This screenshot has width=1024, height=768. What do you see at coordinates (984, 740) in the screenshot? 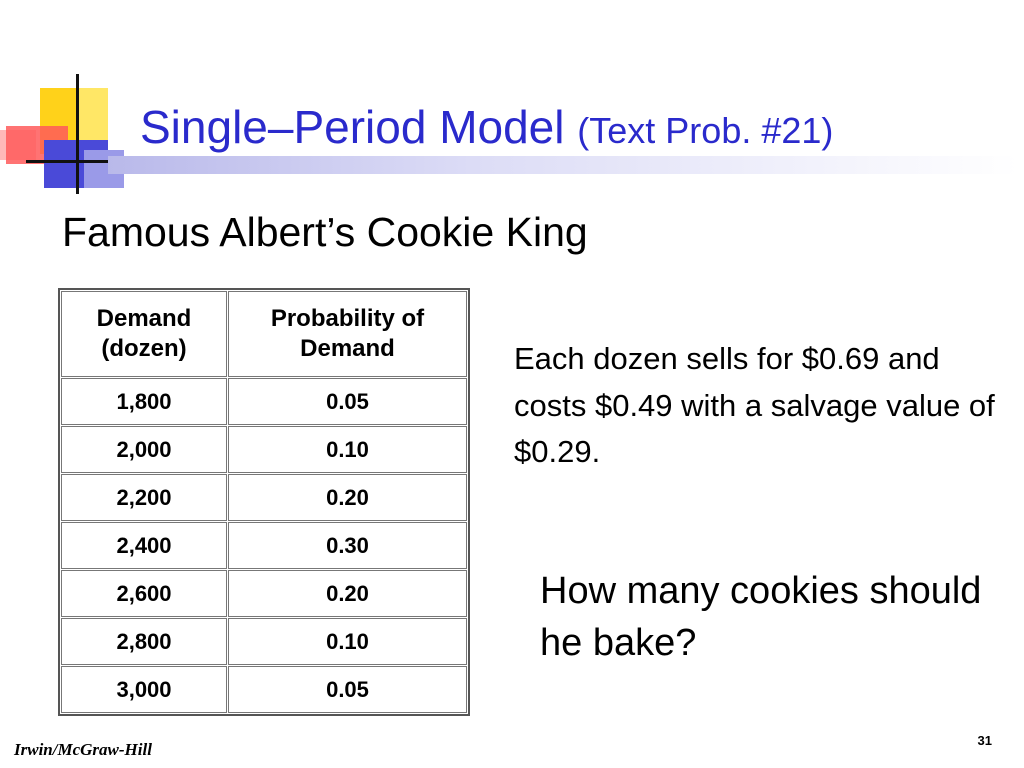
I see `page-number: 31` at bounding box center [984, 740].